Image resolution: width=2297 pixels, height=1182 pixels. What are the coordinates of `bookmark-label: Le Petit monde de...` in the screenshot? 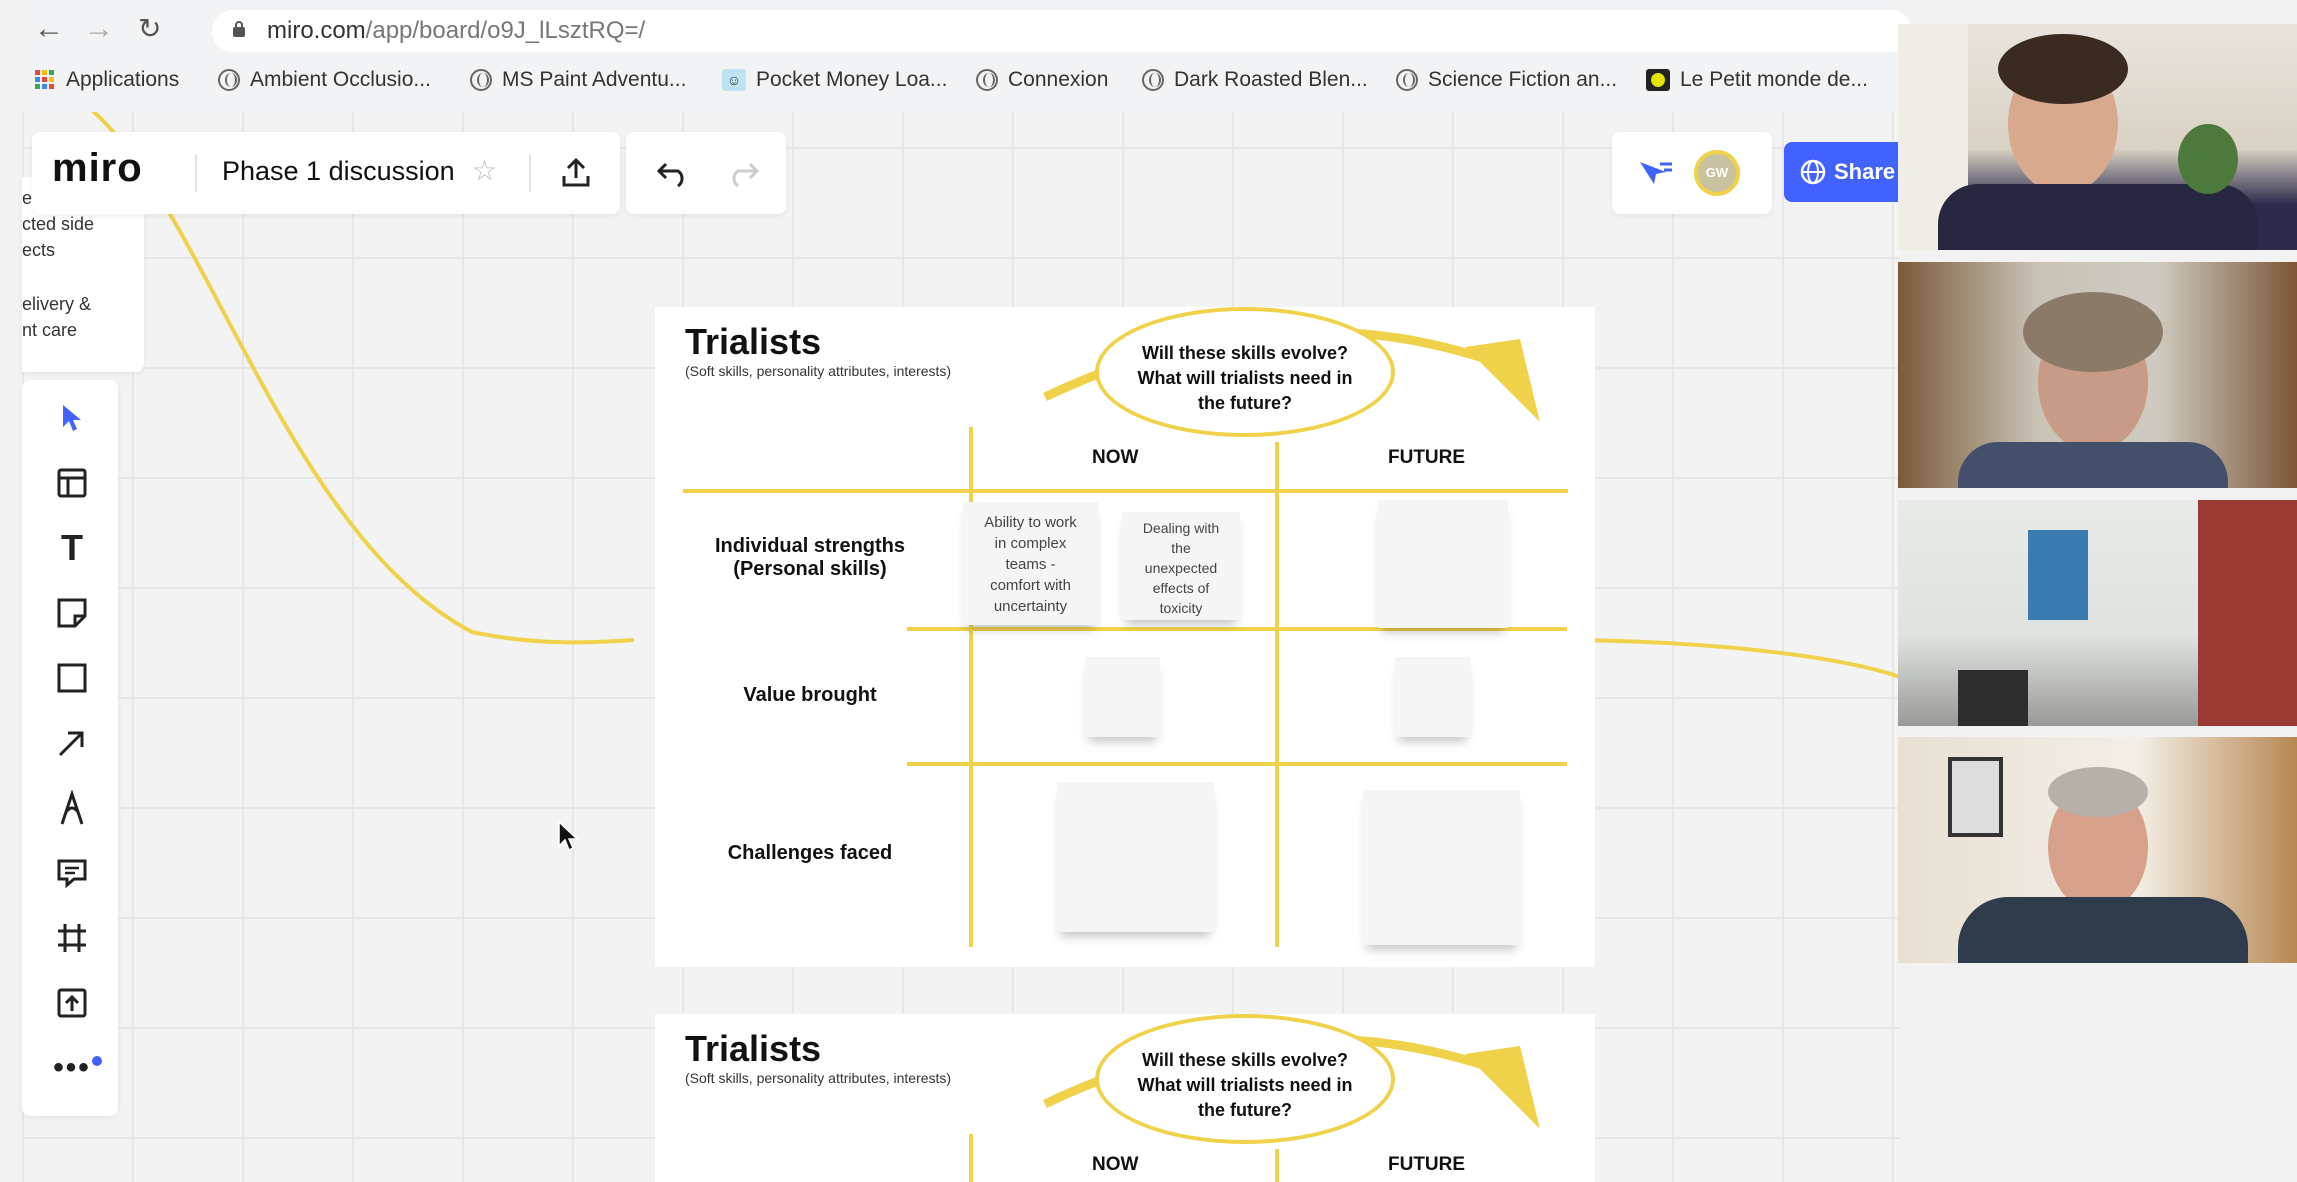 It's located at (1774, 79).